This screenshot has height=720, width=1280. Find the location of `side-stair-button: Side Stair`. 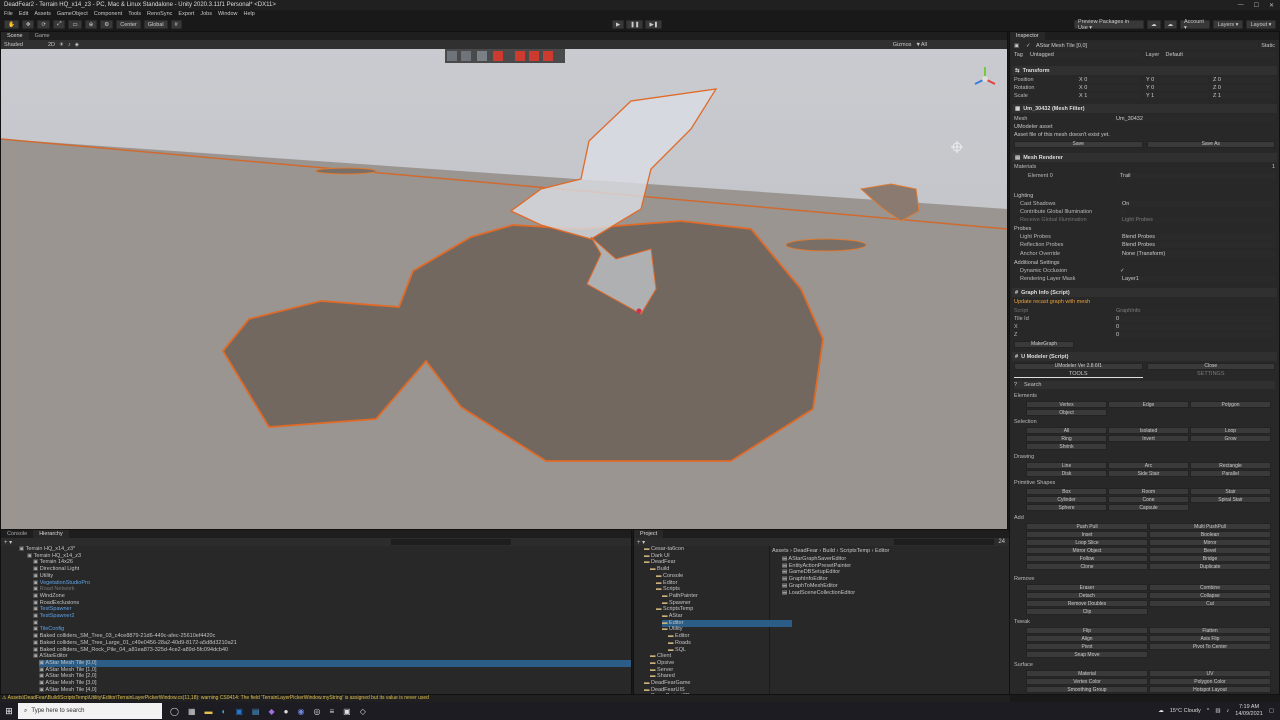

side-stair-button: Side Stair is located at coordinates (1148, 473).